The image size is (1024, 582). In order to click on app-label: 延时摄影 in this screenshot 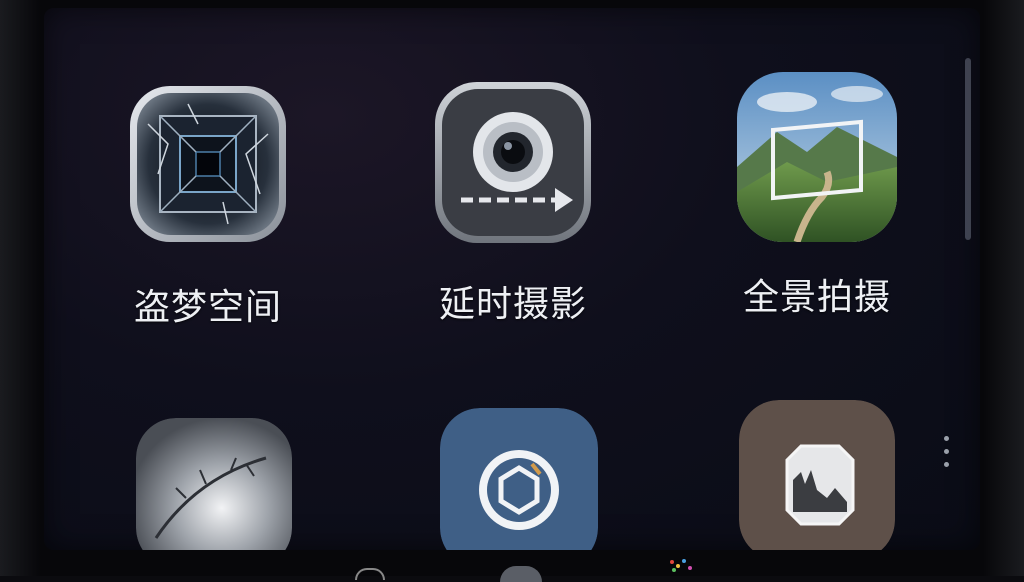, I will do `click(512, 304)`.